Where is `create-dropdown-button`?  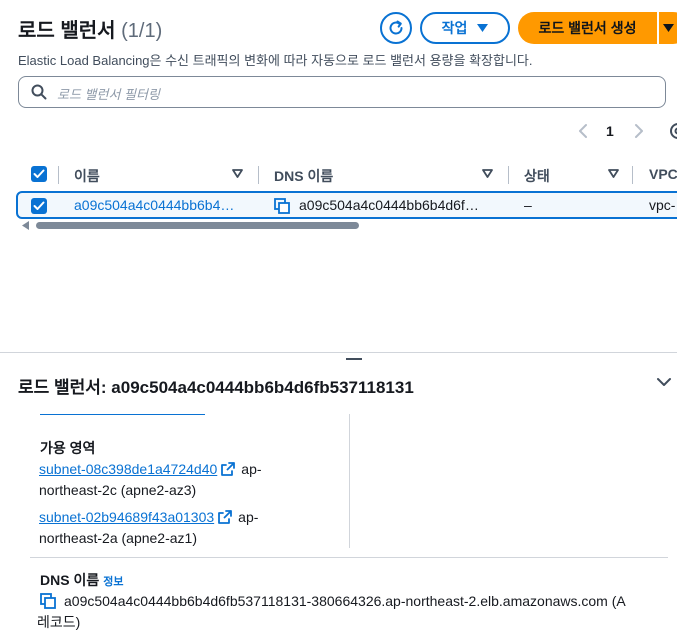
create-dropdown-button is located at coordinates (668, 28).